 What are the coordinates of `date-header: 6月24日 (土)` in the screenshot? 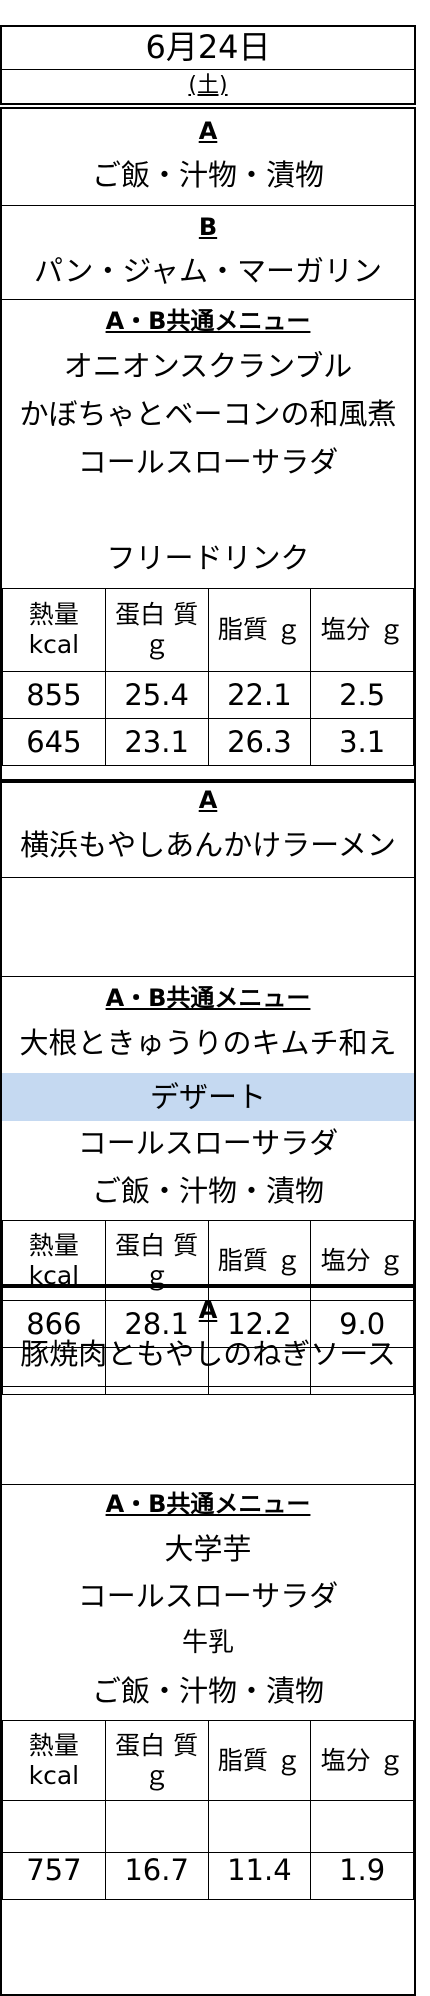 It's located at (208, 65).